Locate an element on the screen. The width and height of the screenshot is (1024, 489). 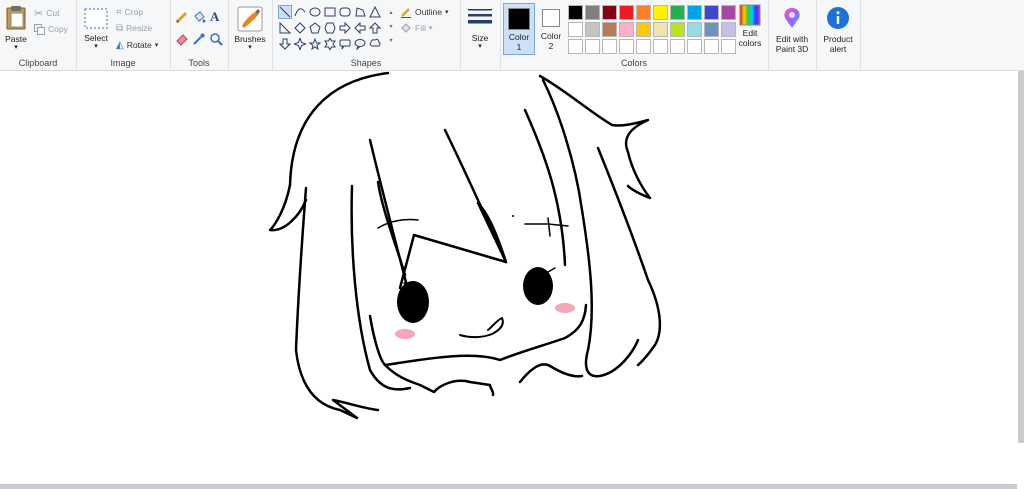
four-point-star-shape-icon is located at coordinates (300, 44).